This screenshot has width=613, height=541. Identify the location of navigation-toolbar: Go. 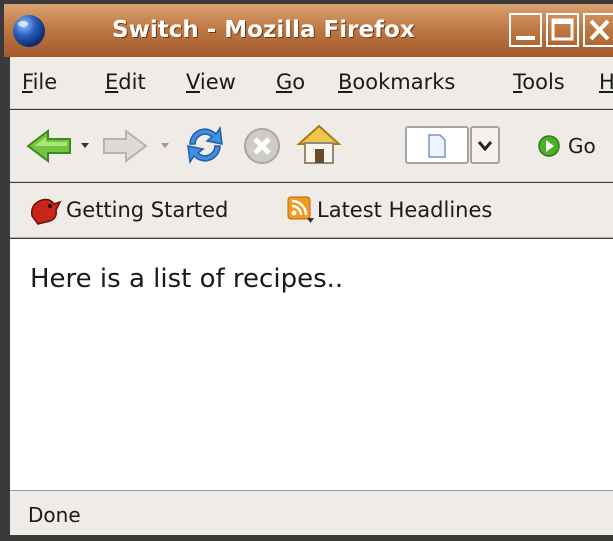
(311, 146).